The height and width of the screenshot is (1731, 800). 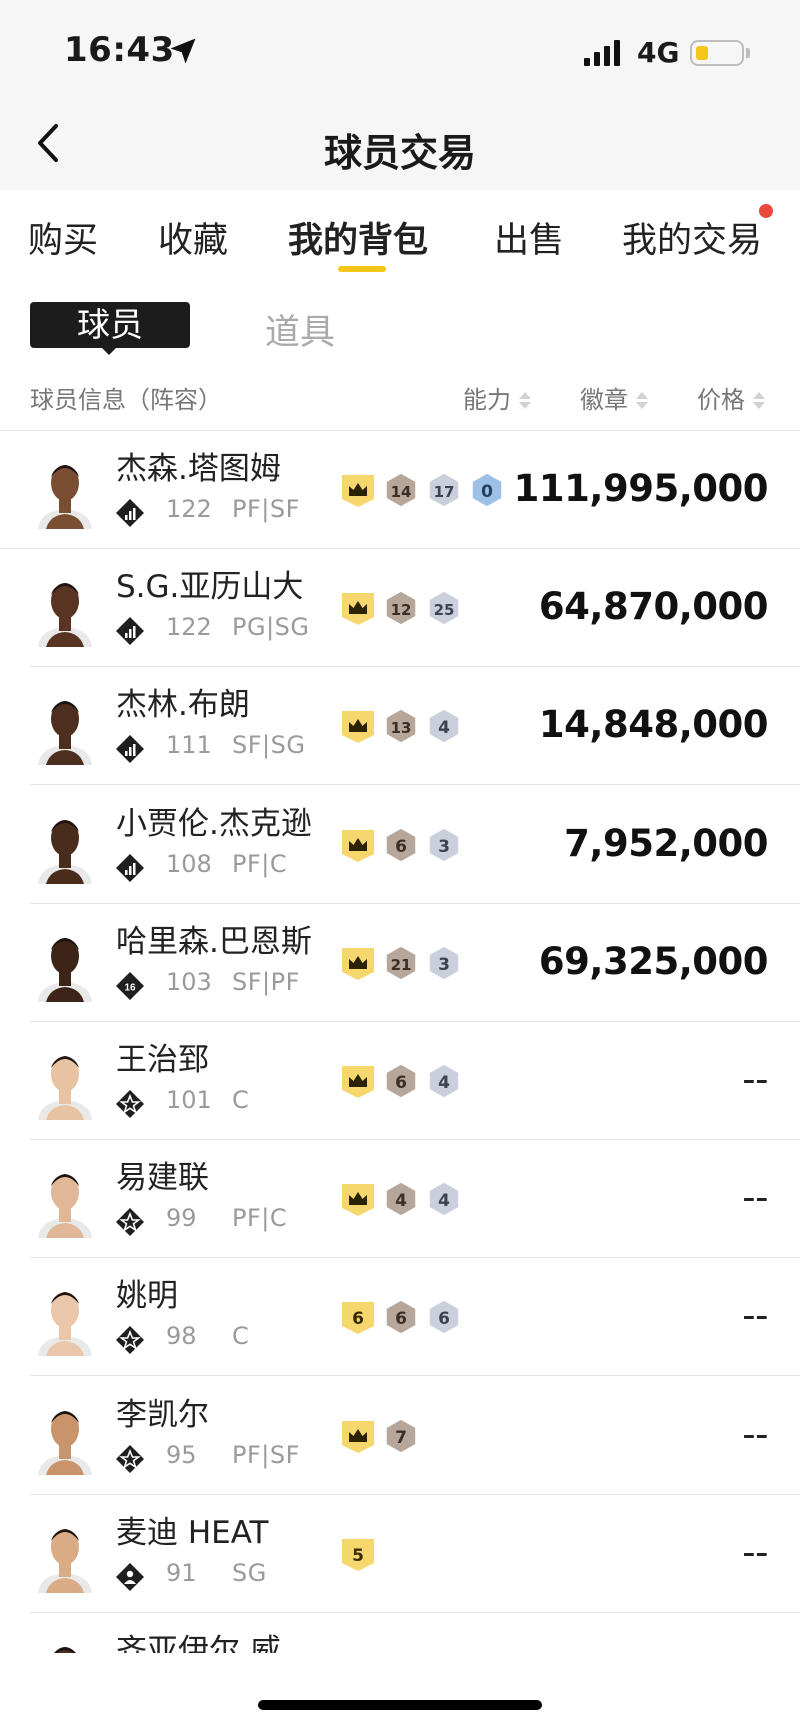 I want to click on player-row: 齐亚伊尔.威, so click(x=400, y=1633).